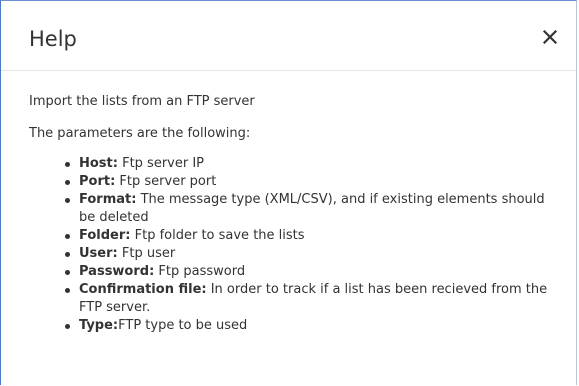 This screenshot has height=386, width=579. I want to click on param-desc: Ftp server port, so click(166, 181).